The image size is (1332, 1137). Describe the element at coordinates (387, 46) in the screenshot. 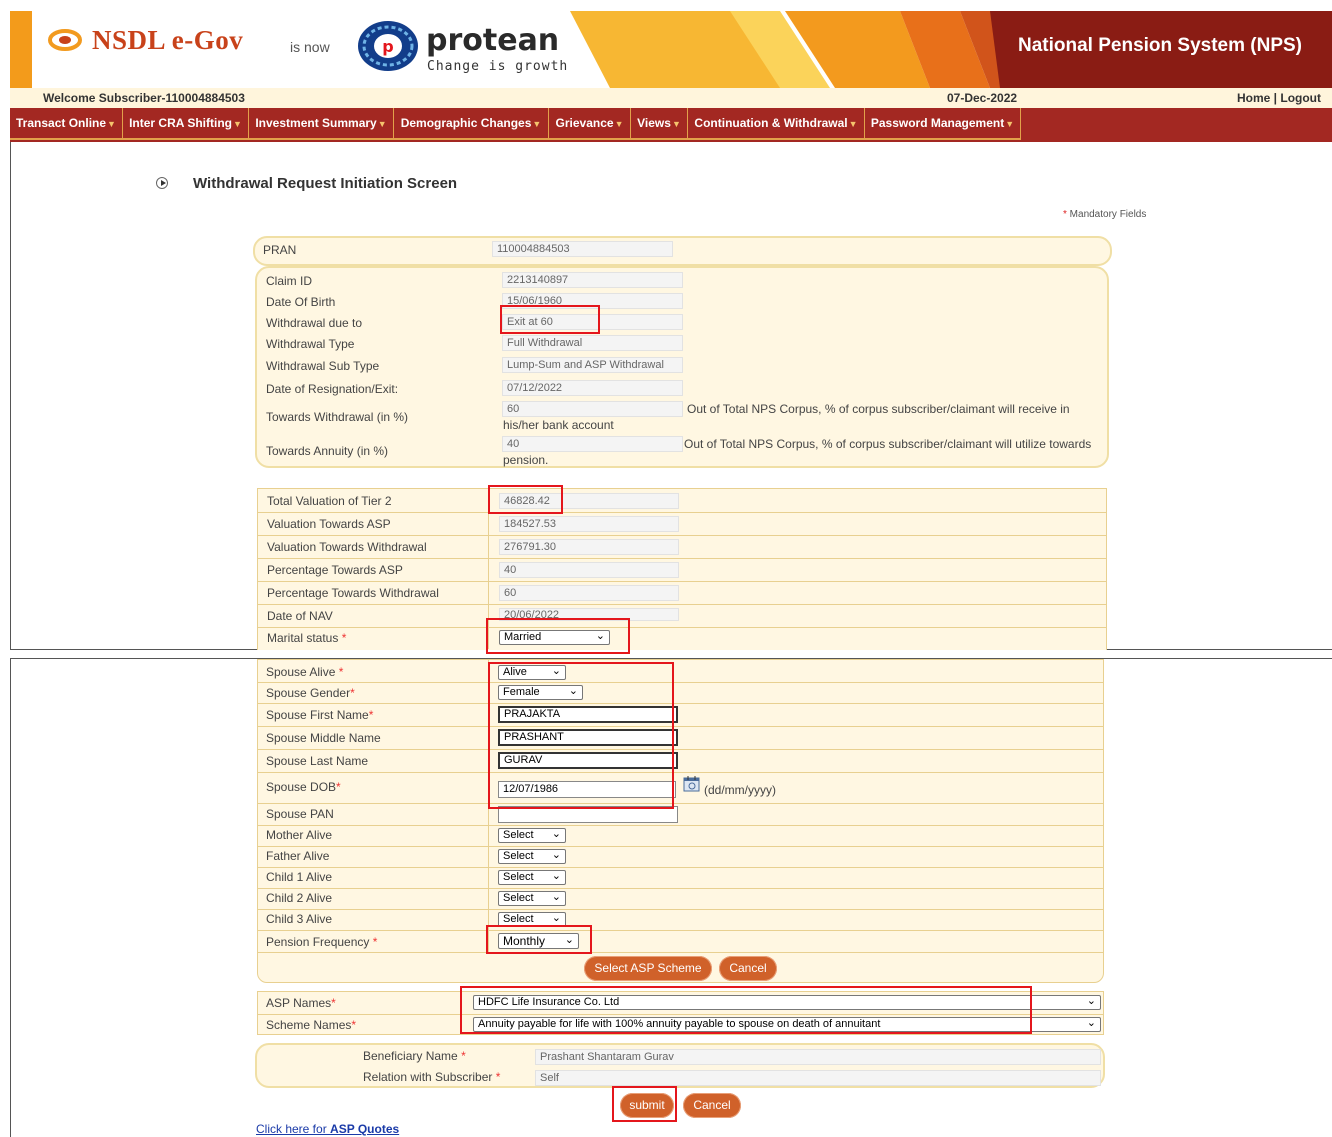

I see `svg-text: p` at that location.